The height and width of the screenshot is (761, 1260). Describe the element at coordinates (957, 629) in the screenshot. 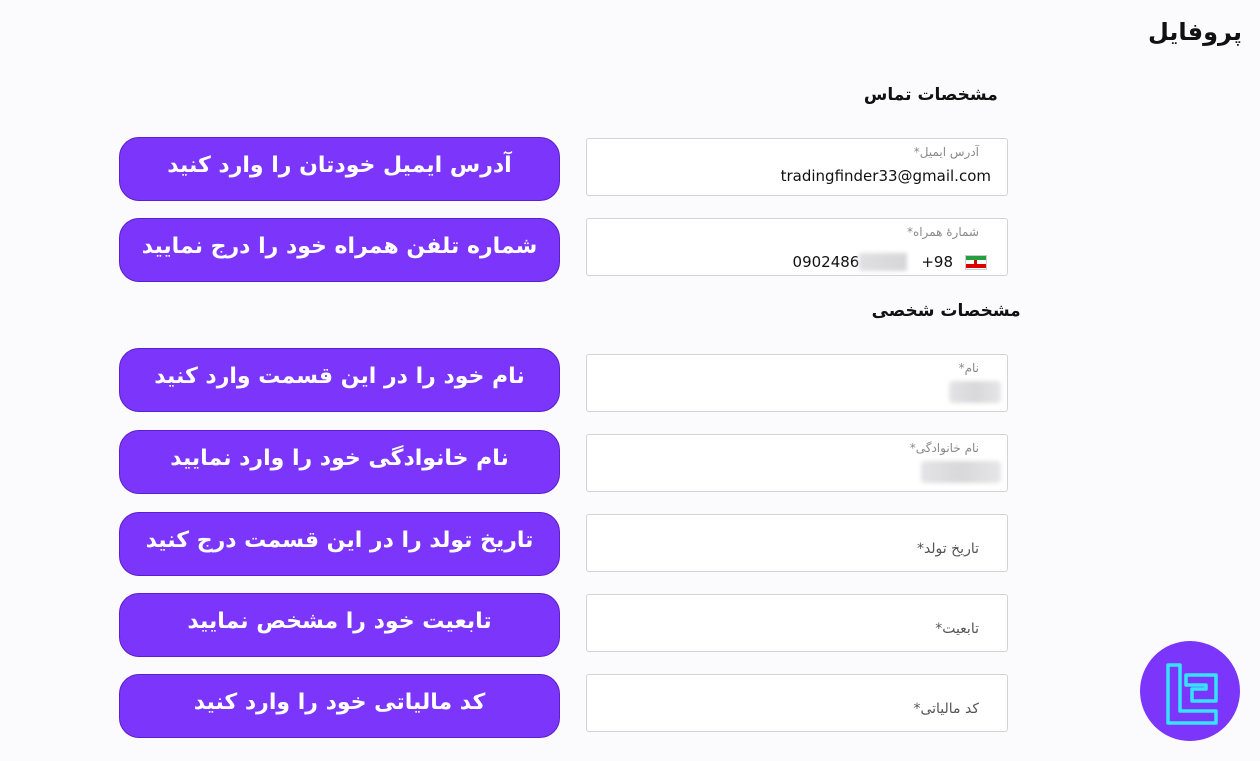

I see `nationality-label: تابعیت*` at that location.